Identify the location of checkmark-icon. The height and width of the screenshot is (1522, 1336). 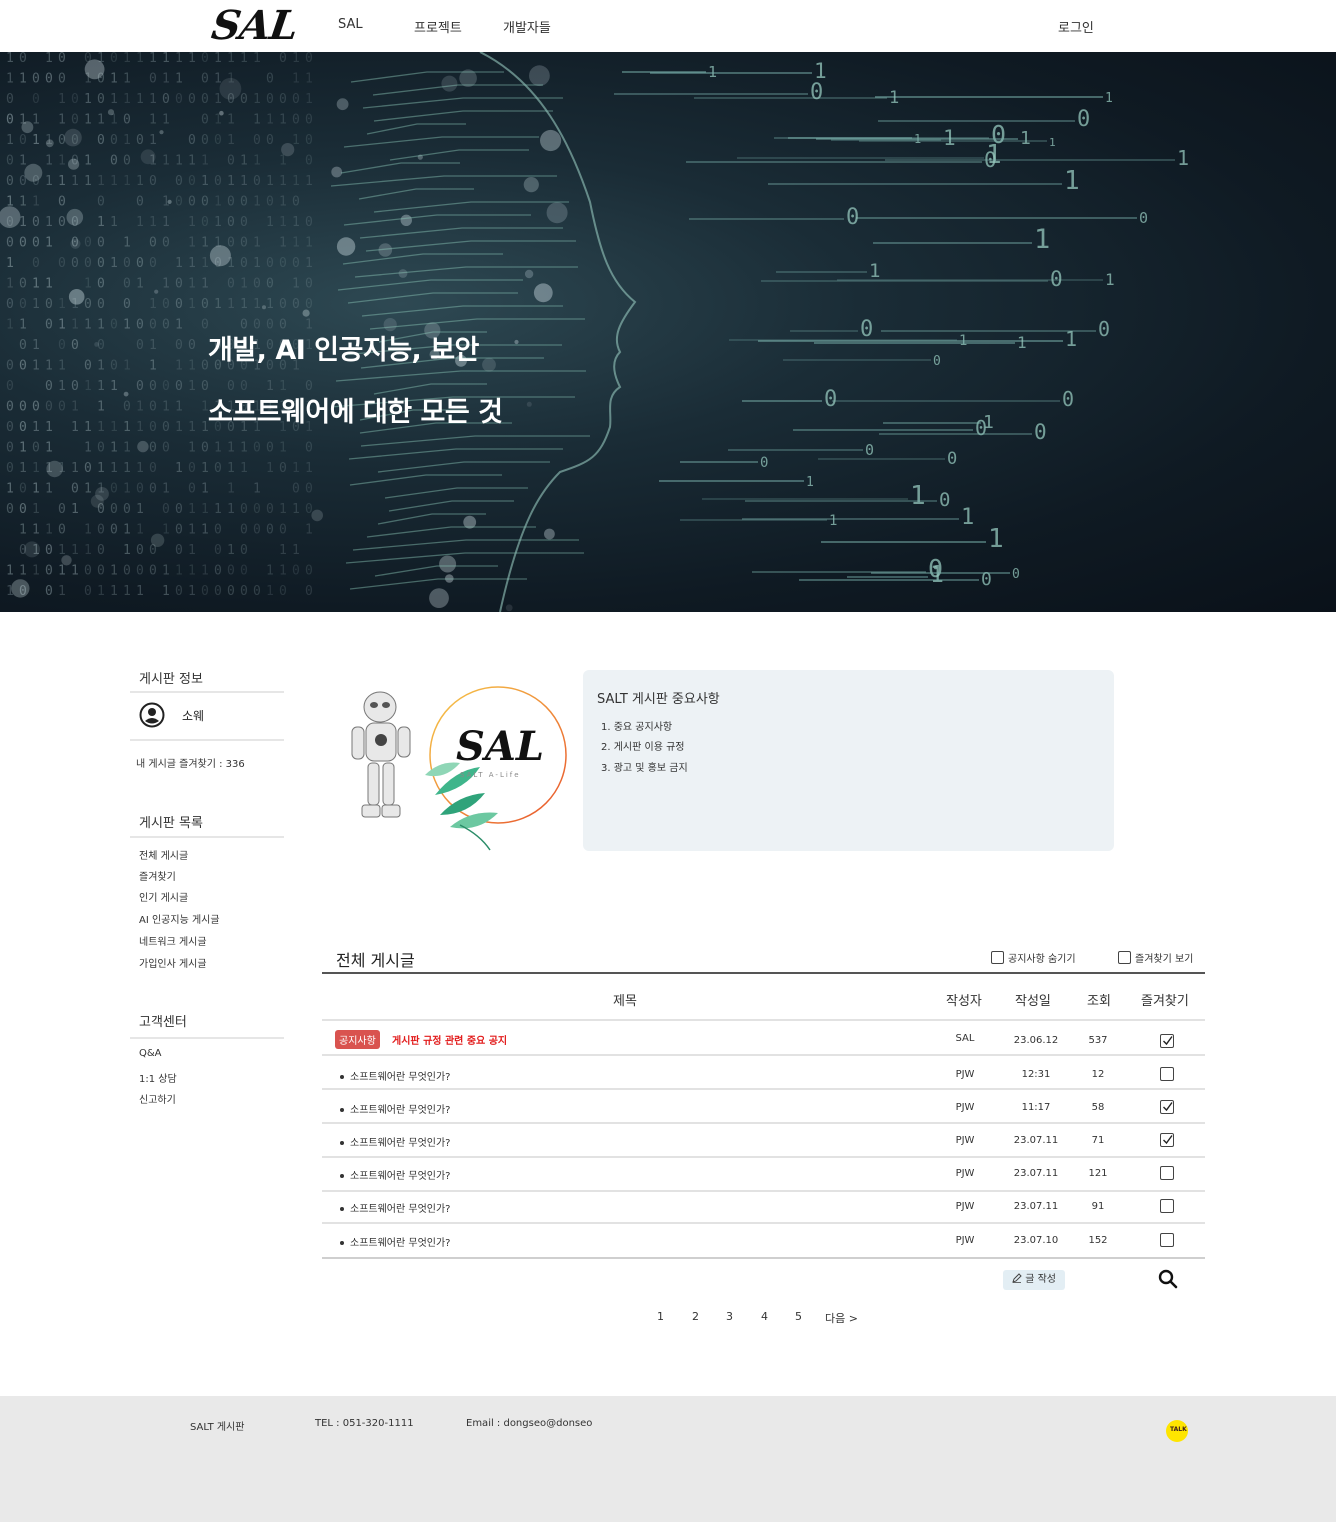
(1168, 1140).